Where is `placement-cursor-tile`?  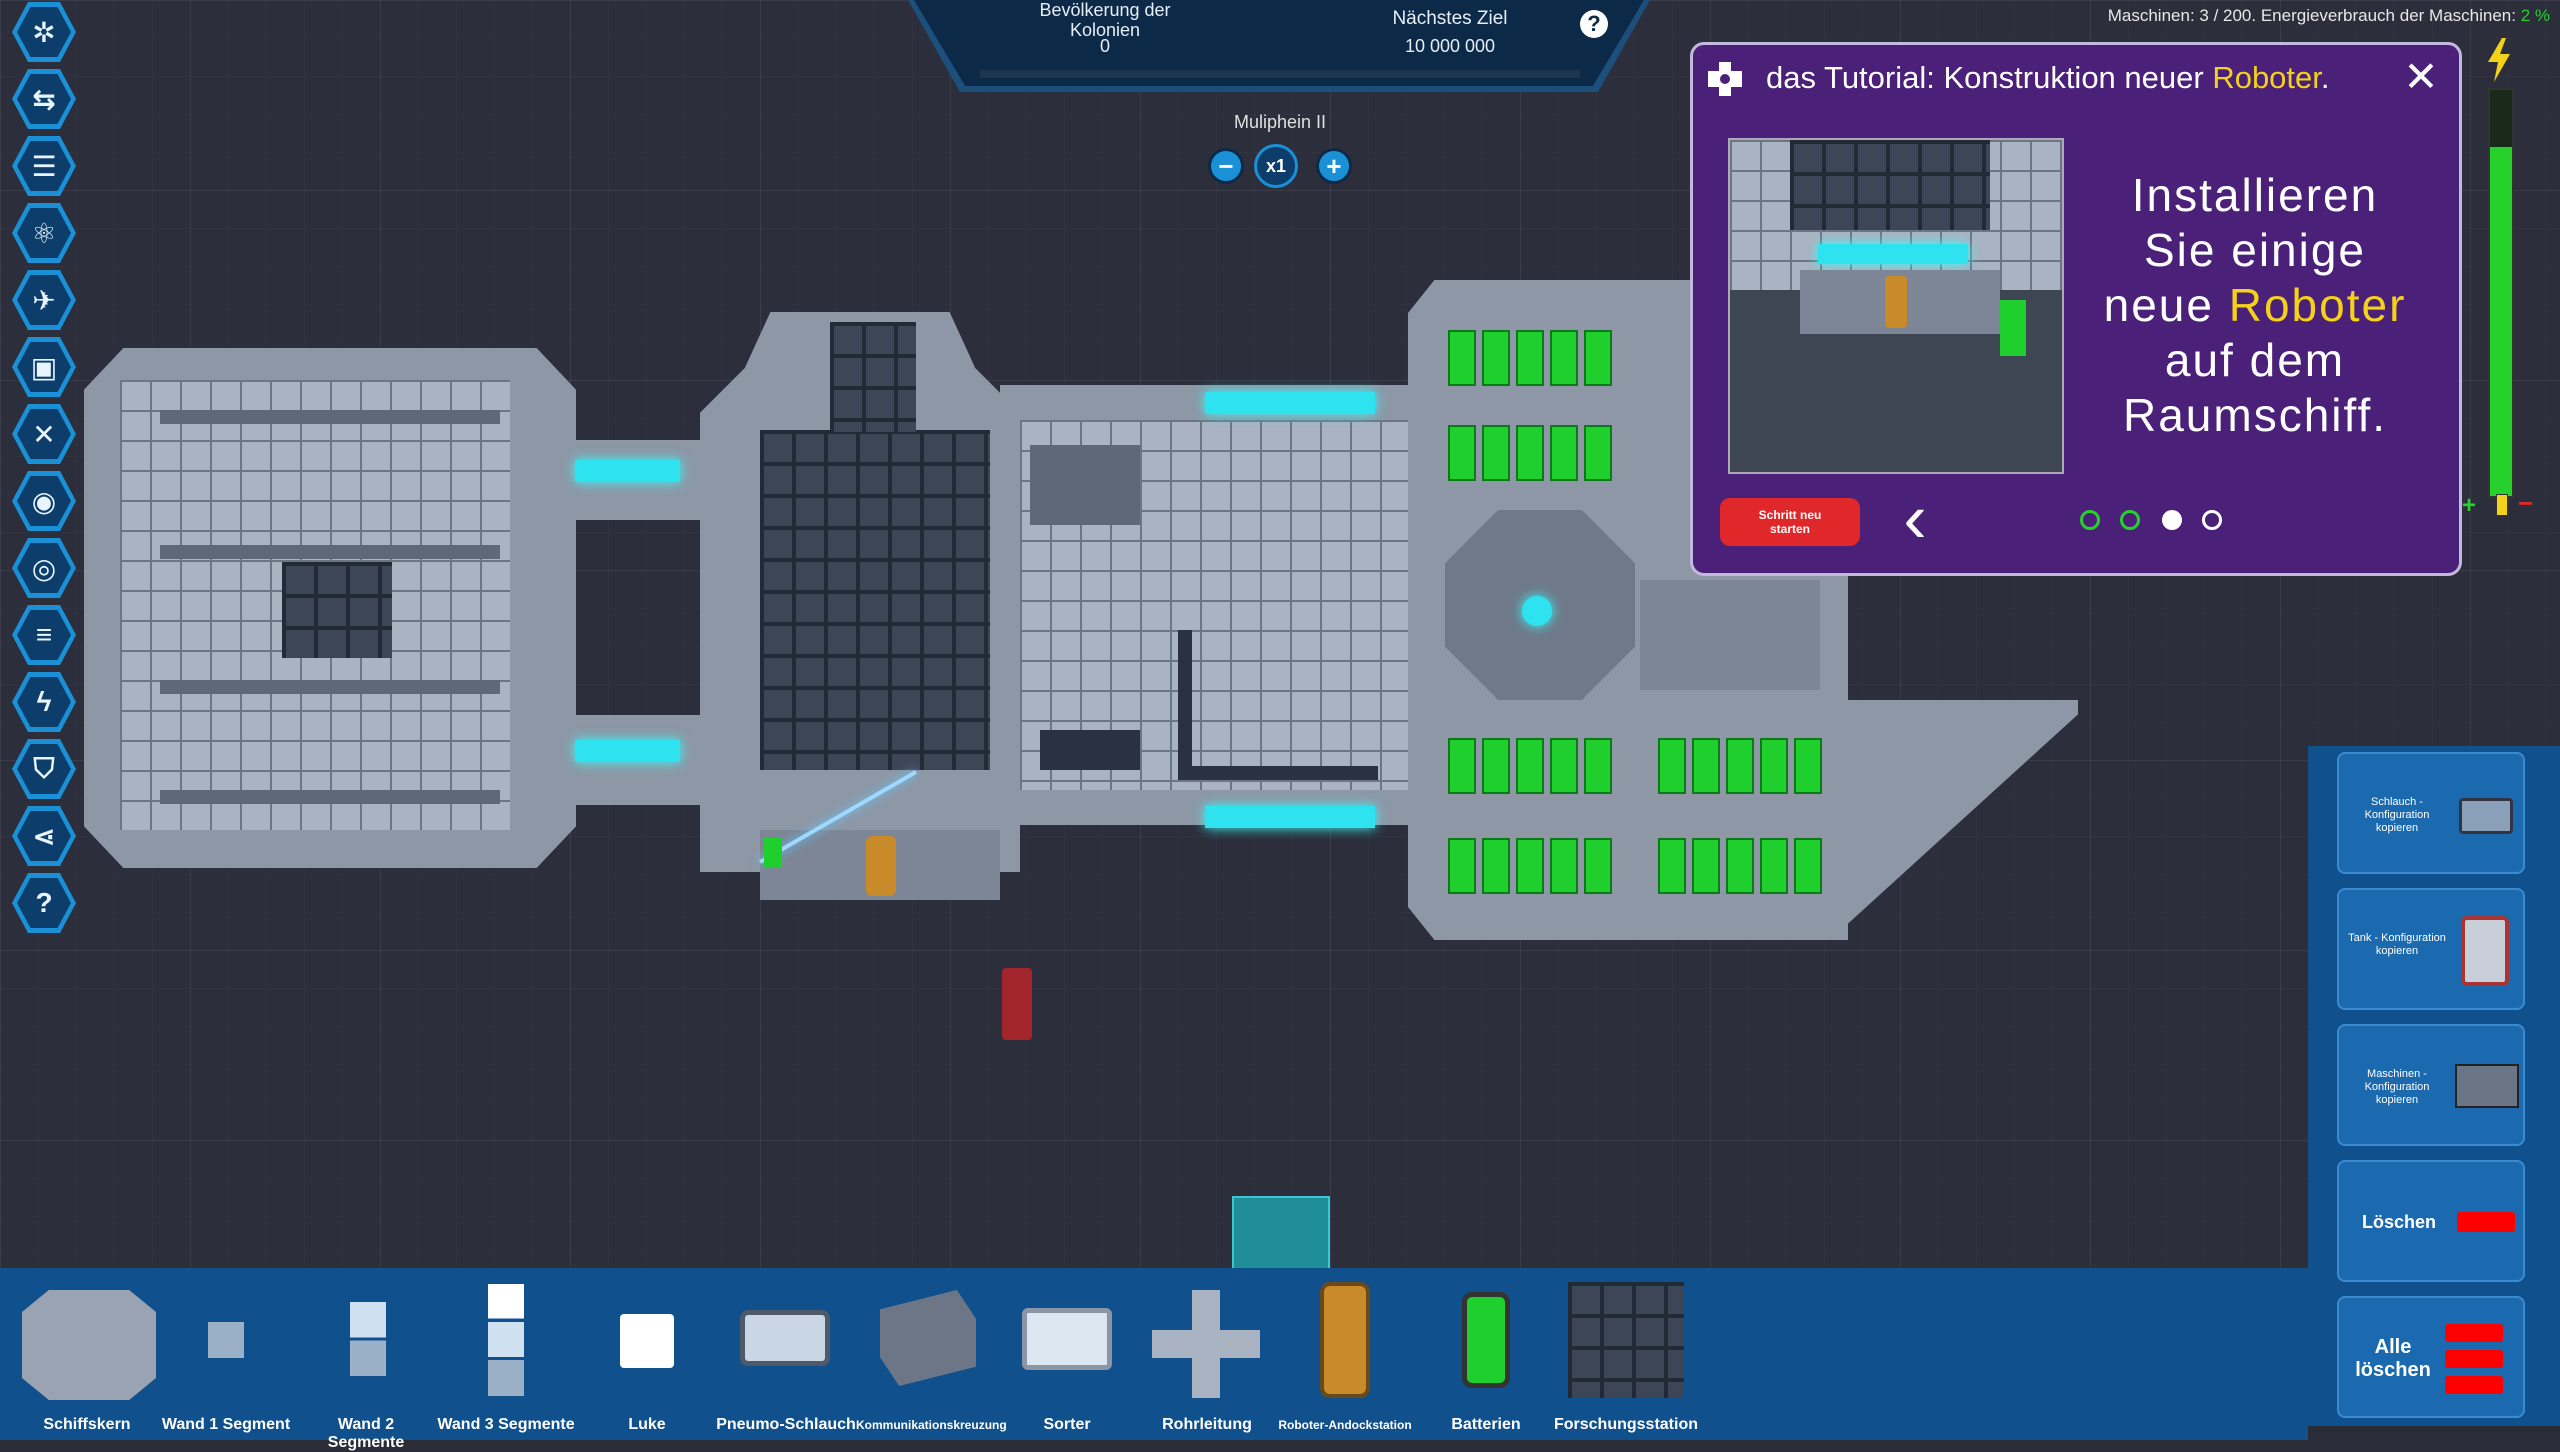 placement-cursor-tile is located at coordinates (1281, 1236).